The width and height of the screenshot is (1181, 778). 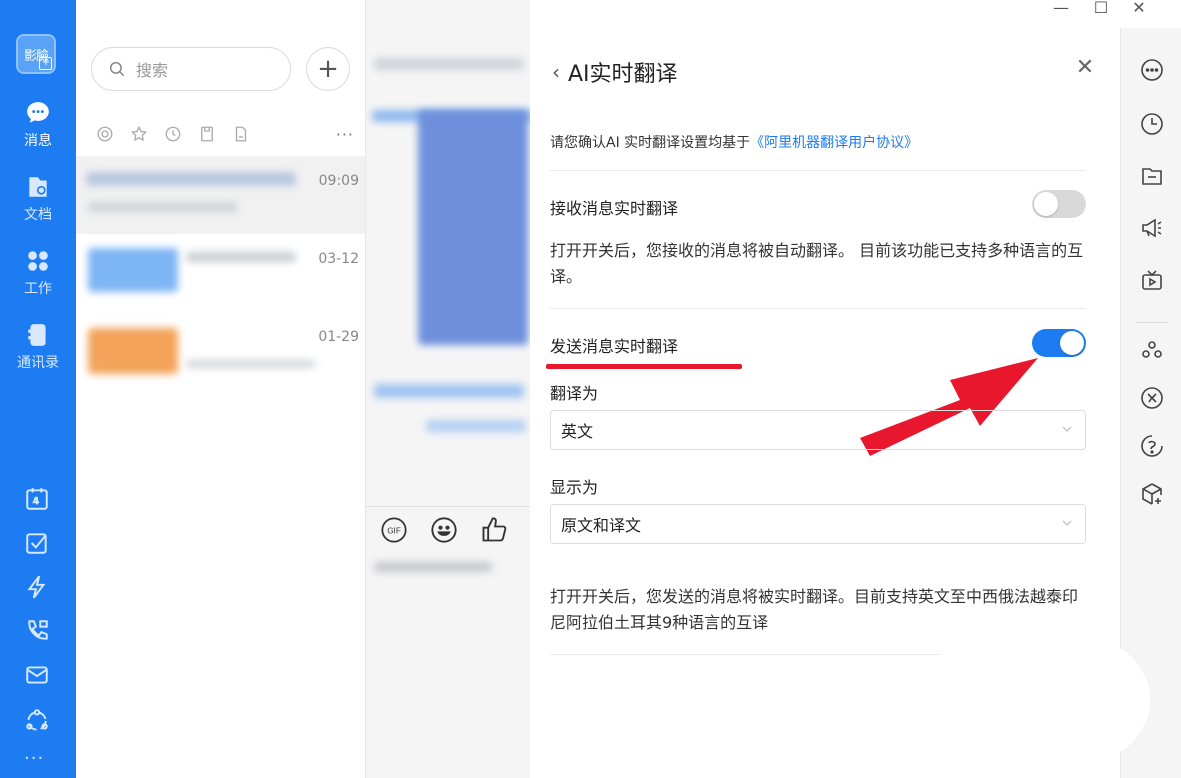 What do you see at coordinates (345, 134) in the screenshot?
I see `filter-more-button: ···` at bounding box center [345, 134].